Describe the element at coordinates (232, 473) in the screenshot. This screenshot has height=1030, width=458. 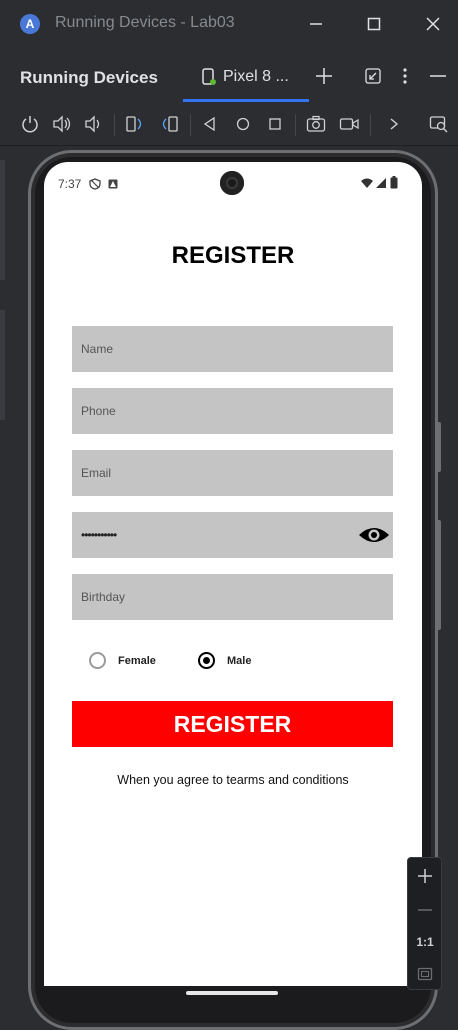
I see `email-input: Email` at that location.